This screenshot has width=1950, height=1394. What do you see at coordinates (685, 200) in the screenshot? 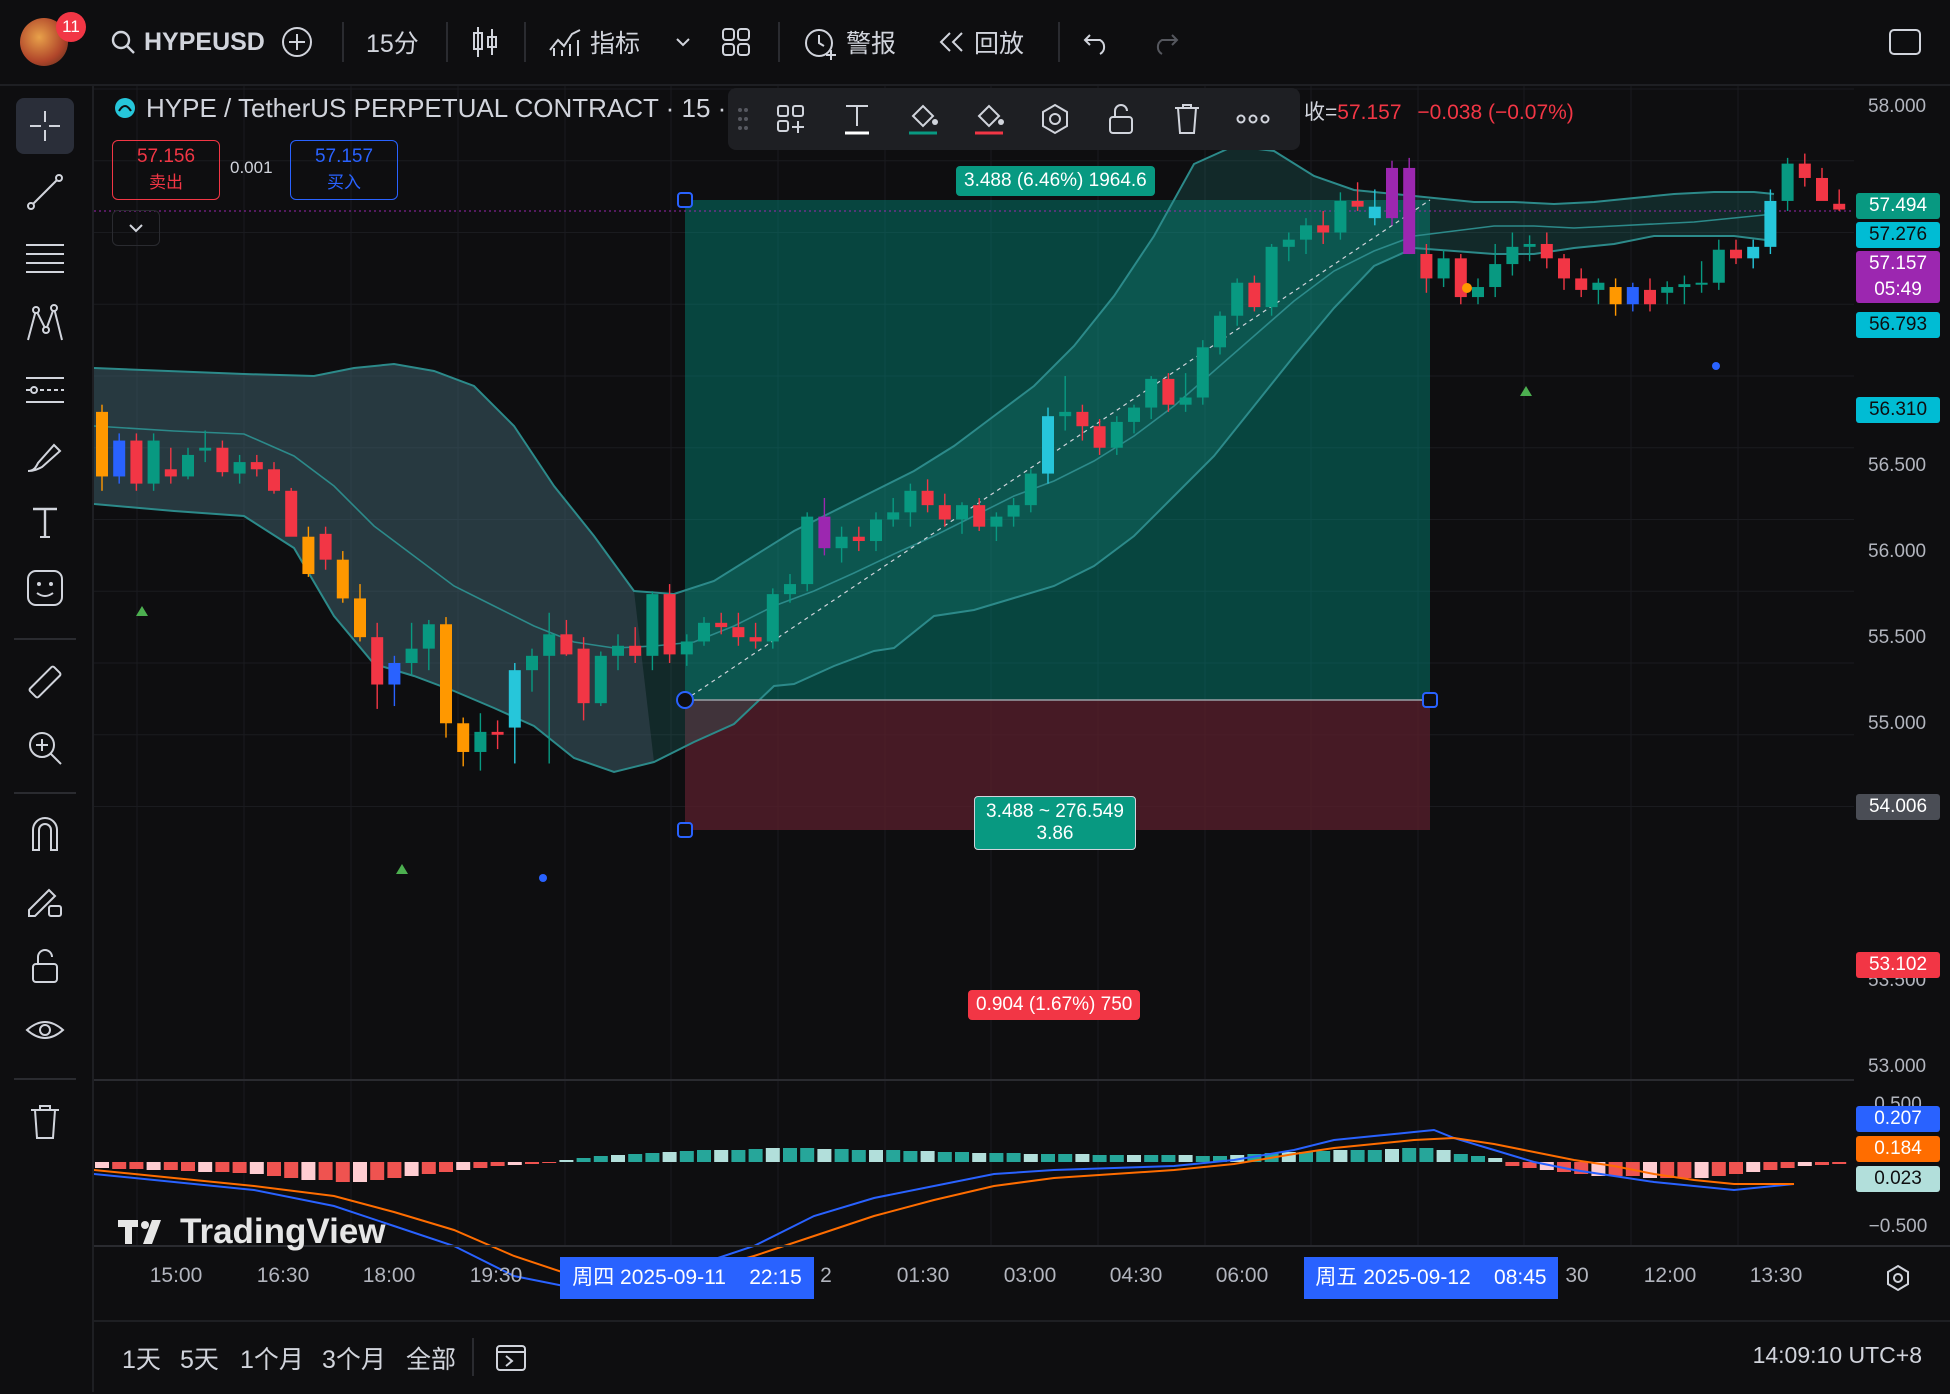
I see `position-handle-top` at bounding box center [685, 200].